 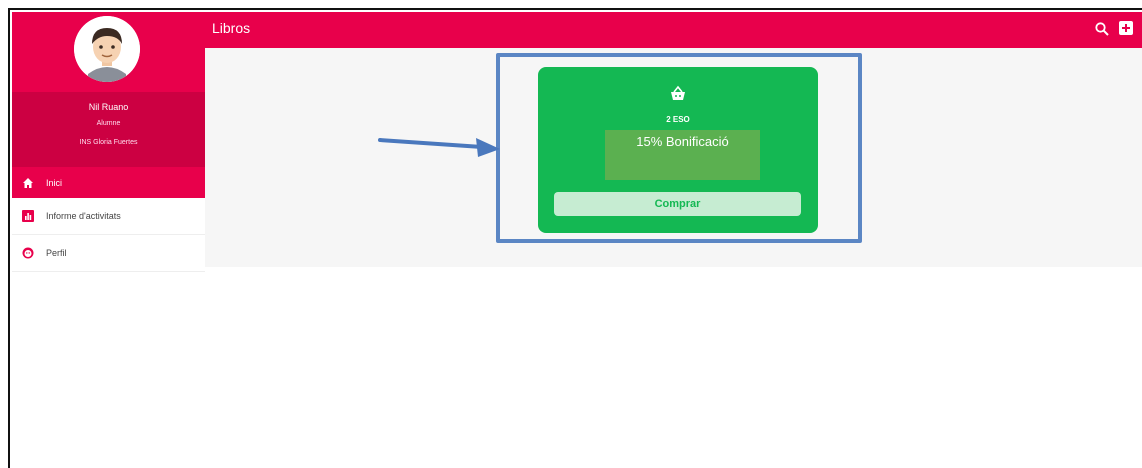 What do you see at coordinates (678, 94) in the screenshot?
I see `basket-icon` at bounding box center [678, 94].